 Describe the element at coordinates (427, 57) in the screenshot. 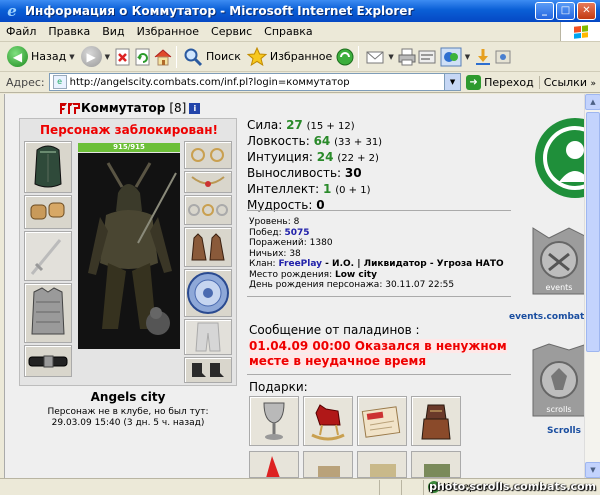

I see `edit-button` at that location.